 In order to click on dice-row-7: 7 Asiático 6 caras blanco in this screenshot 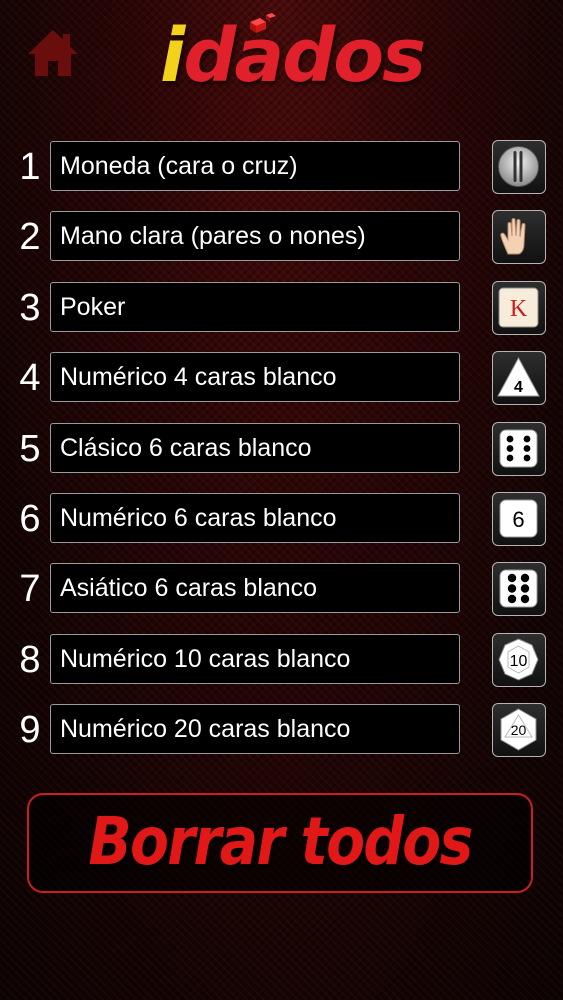, I will do `click(281, 589)`.